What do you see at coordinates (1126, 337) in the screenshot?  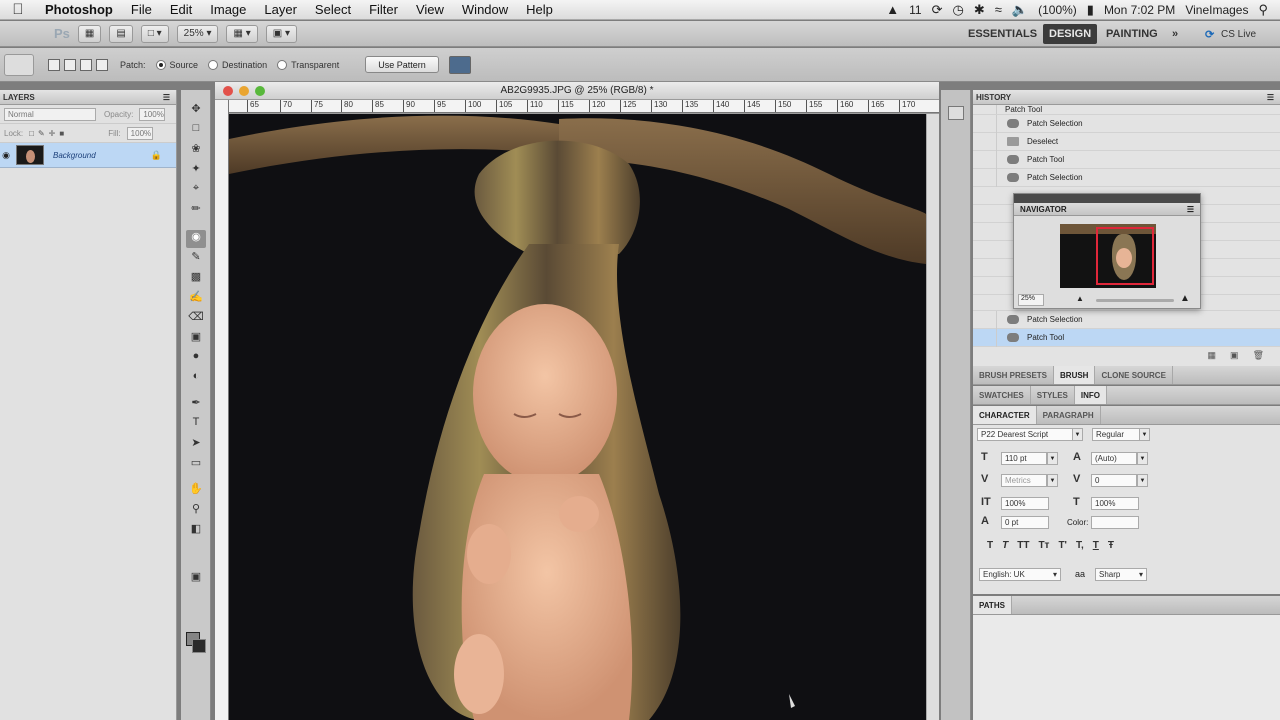 I see `history-item-current: Patch Tool` at bounding box center [1126, 337].